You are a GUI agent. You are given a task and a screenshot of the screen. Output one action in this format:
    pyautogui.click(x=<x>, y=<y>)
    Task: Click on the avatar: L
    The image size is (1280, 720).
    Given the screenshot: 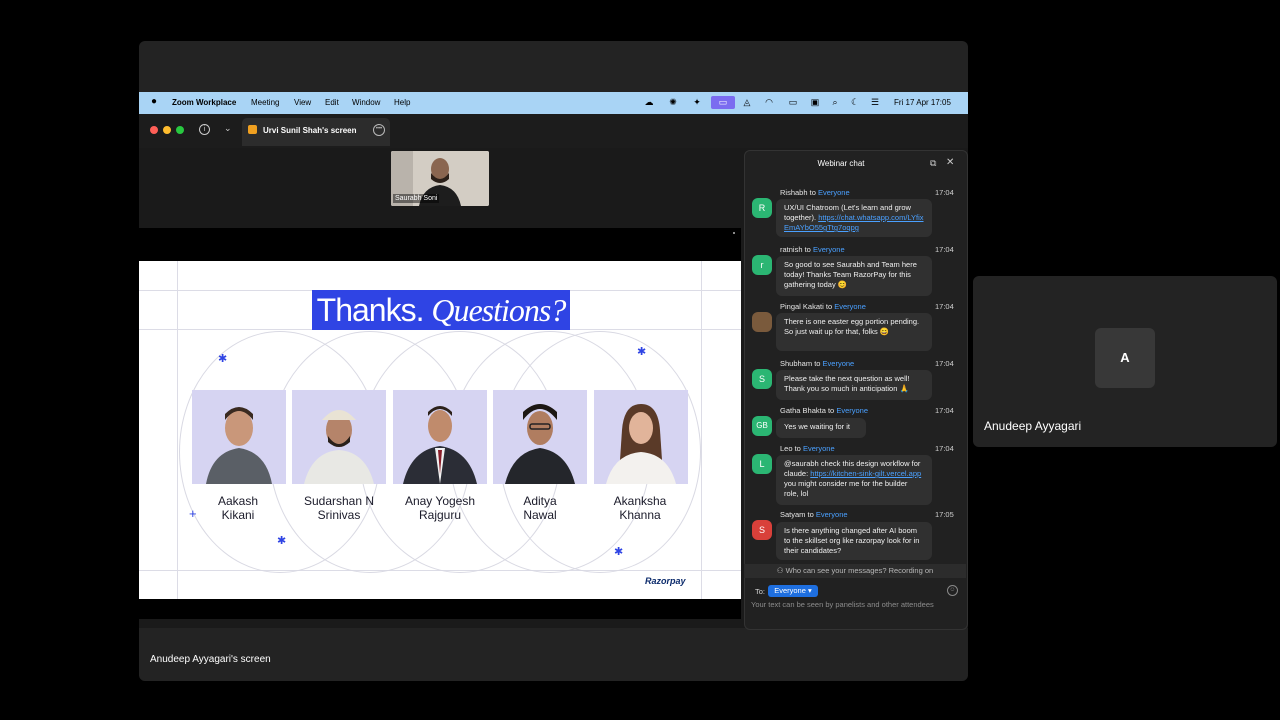 What is the action you would take?
    pyautogui.click(x=762, y=464)
    